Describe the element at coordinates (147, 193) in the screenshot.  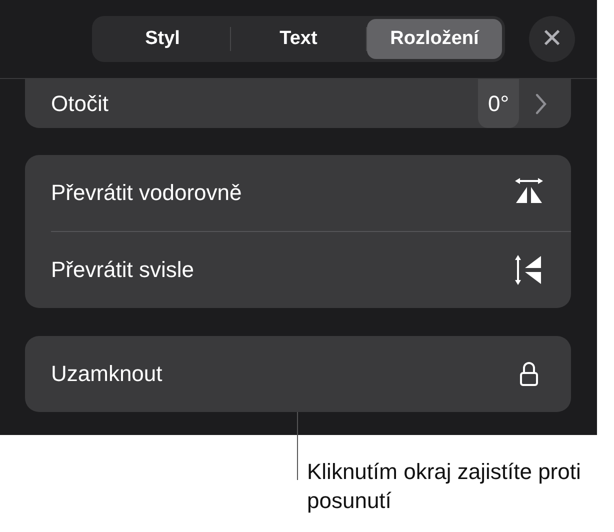
I see `row-label: Převrátit vodorovně` at that location.